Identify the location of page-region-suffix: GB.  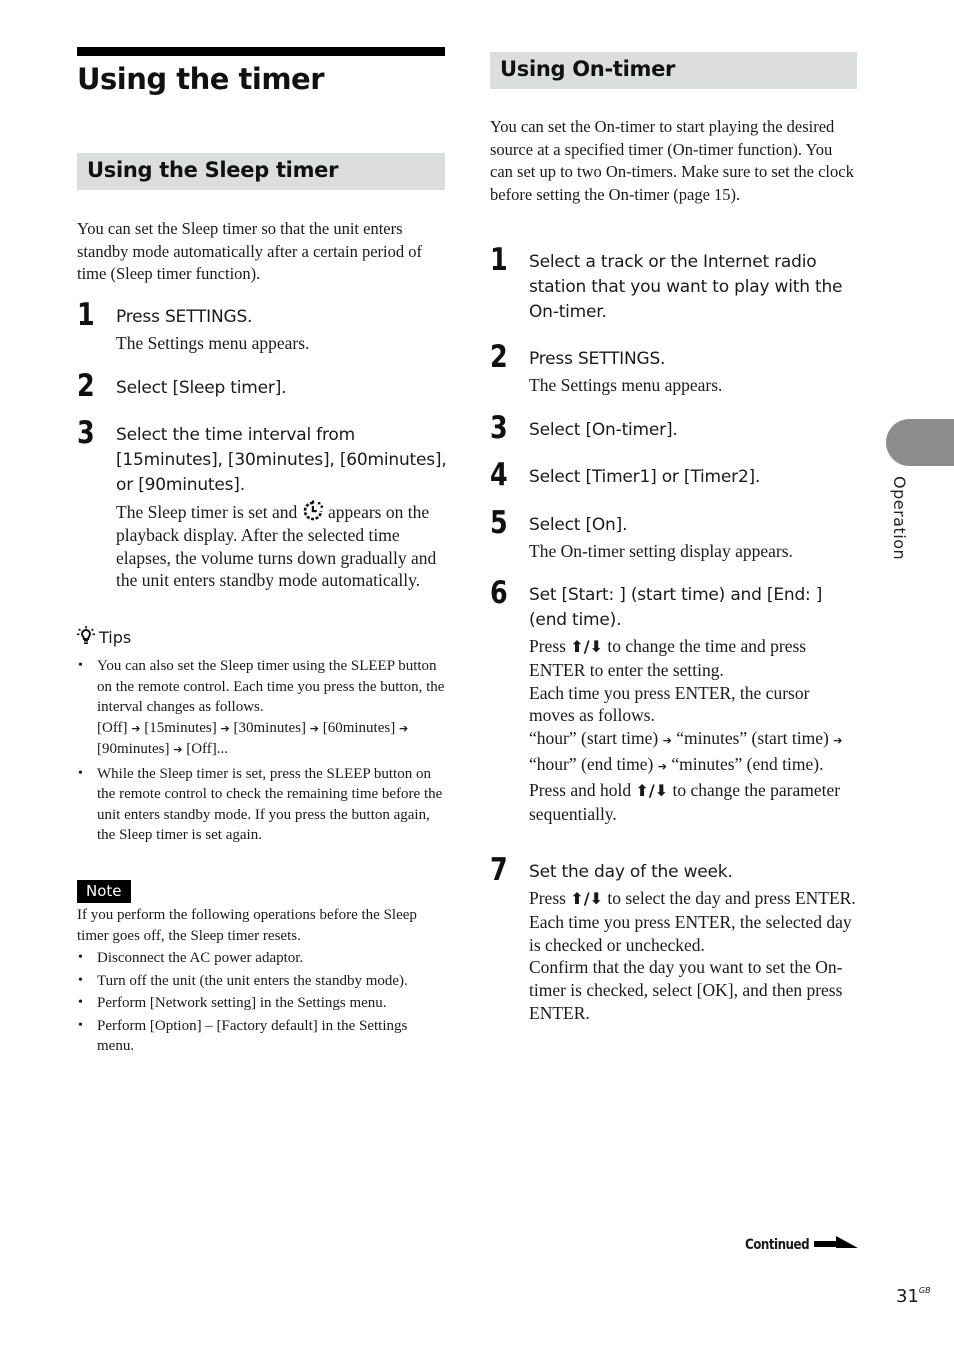
(924, 1290).